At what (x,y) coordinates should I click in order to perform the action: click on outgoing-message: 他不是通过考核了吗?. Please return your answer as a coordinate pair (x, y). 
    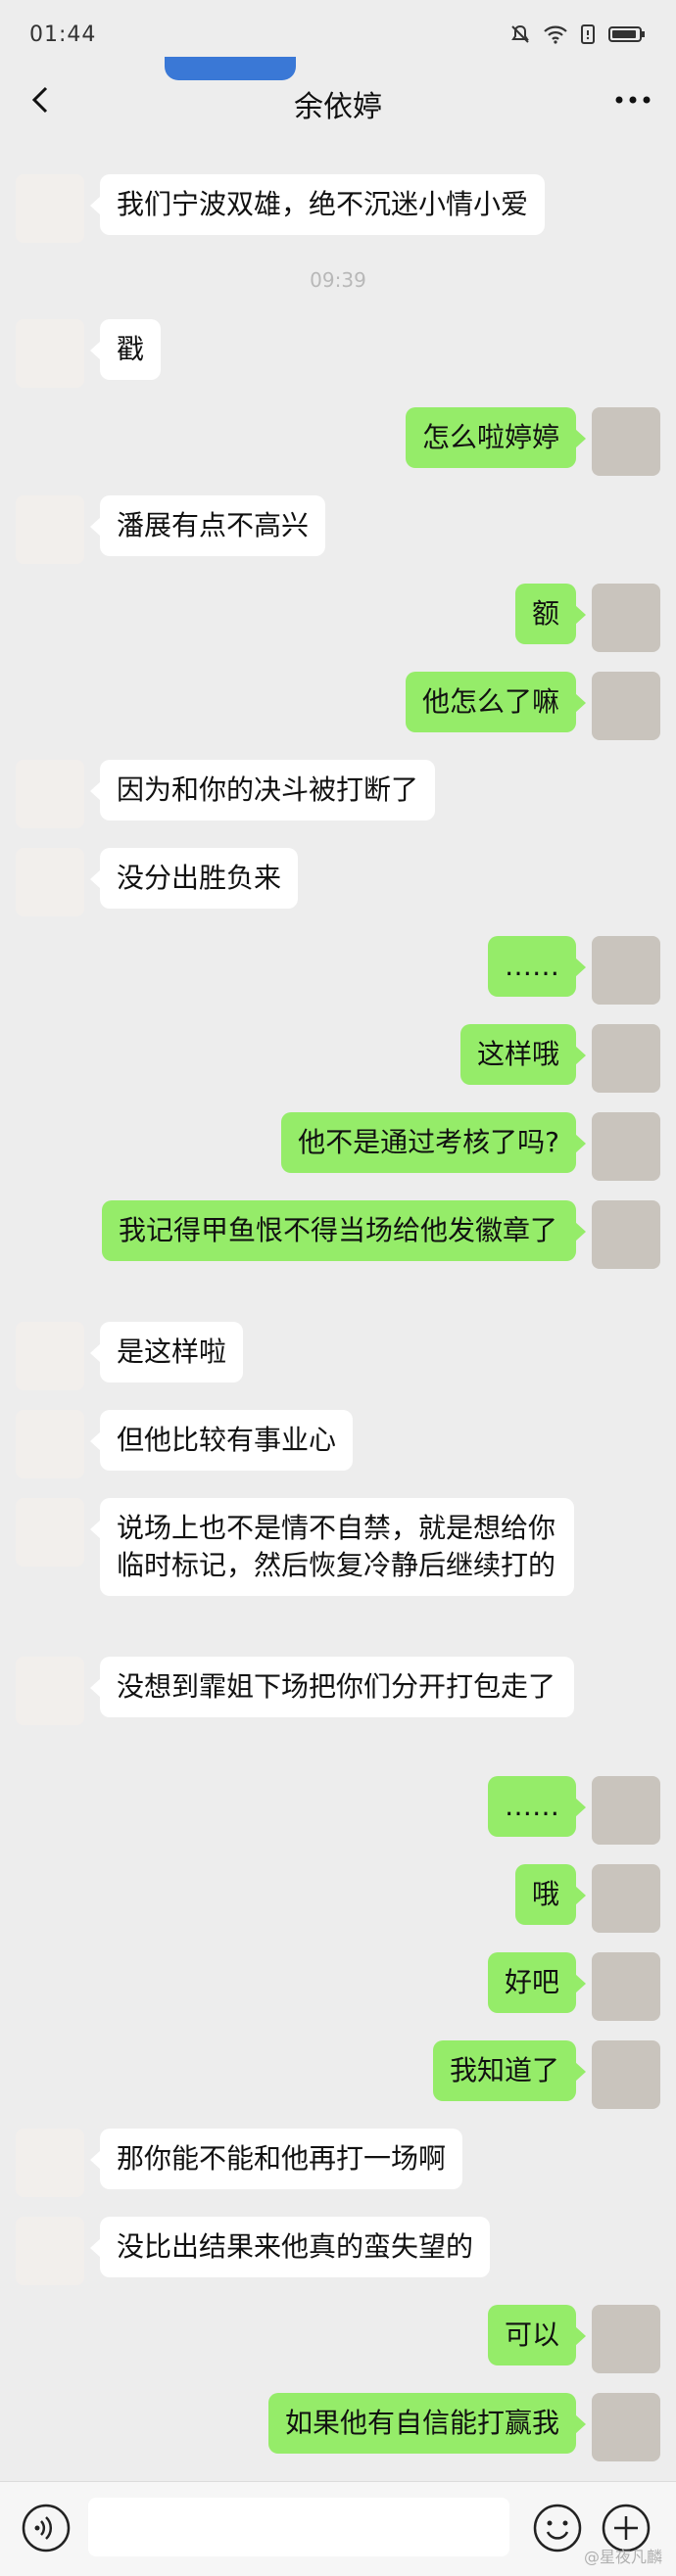
    Looking at the image, I should click on (434, 1142).